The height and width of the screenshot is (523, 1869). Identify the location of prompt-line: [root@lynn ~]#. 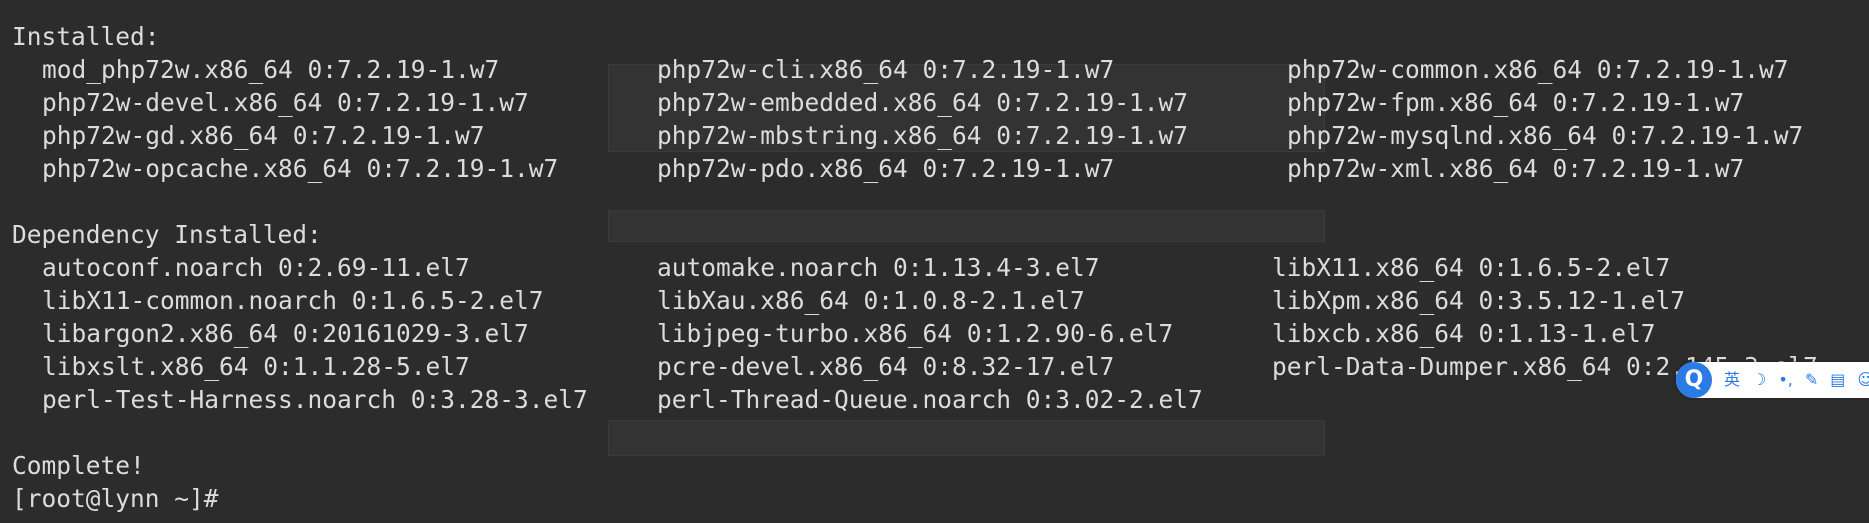
(109, 498).